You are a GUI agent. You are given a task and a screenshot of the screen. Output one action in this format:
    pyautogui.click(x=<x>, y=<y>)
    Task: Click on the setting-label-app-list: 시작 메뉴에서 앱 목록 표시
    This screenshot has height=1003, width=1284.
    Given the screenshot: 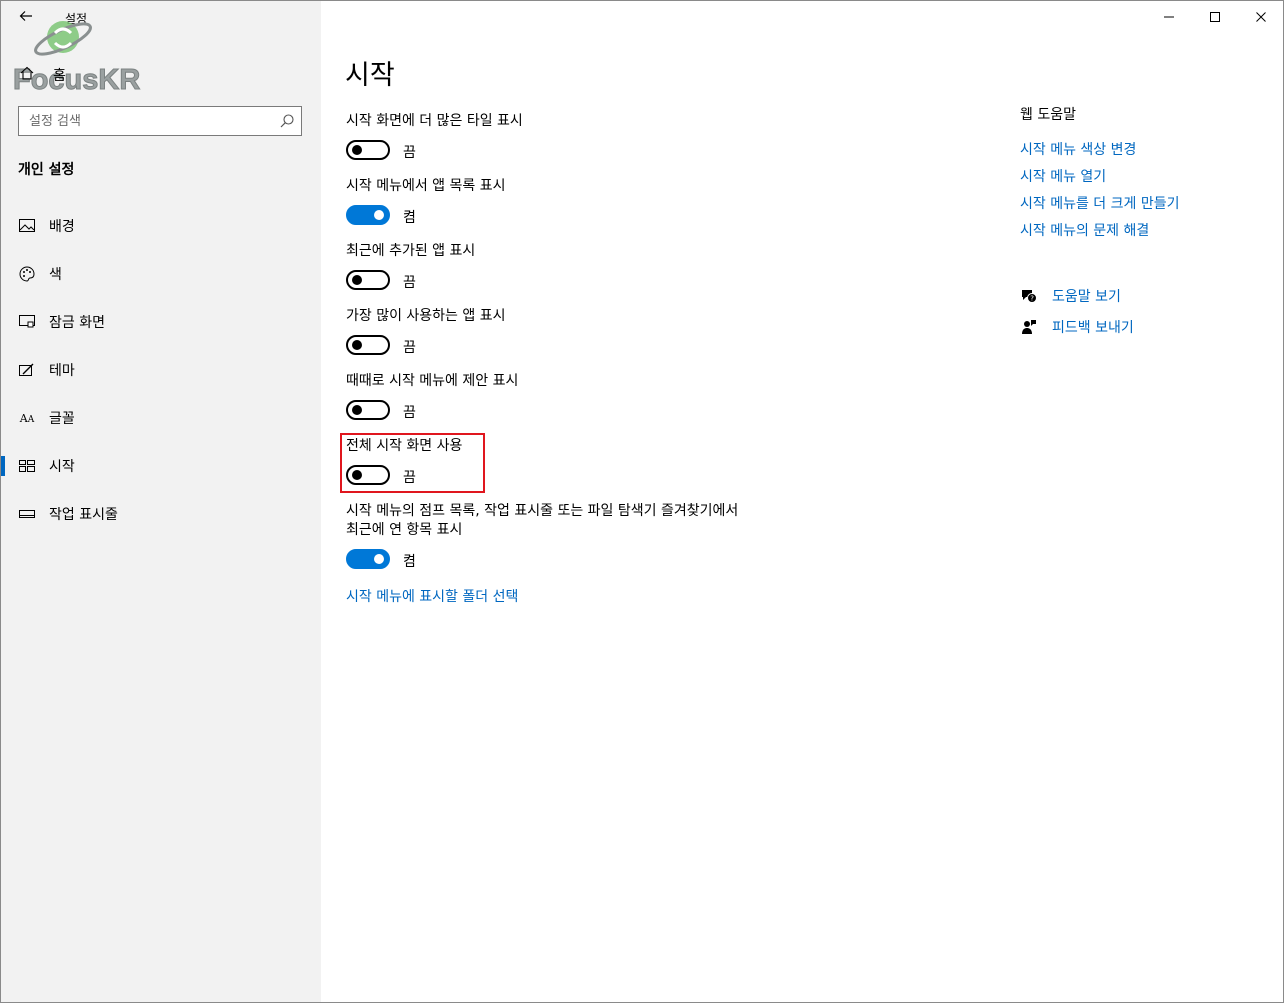 What is the action you would take?
    pyautogui.click(x=426, y=186)
    